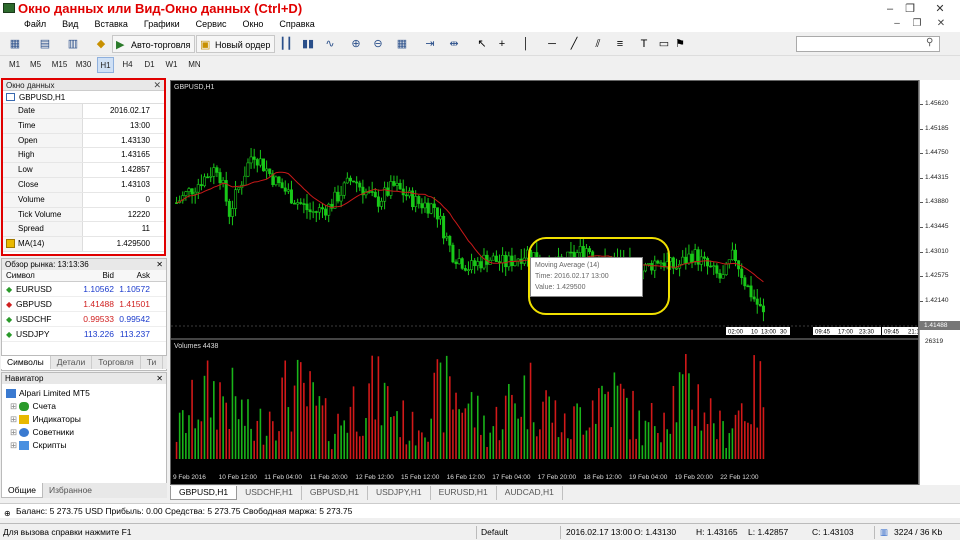  I want to click on close-button: ✕, so click(940, 9).